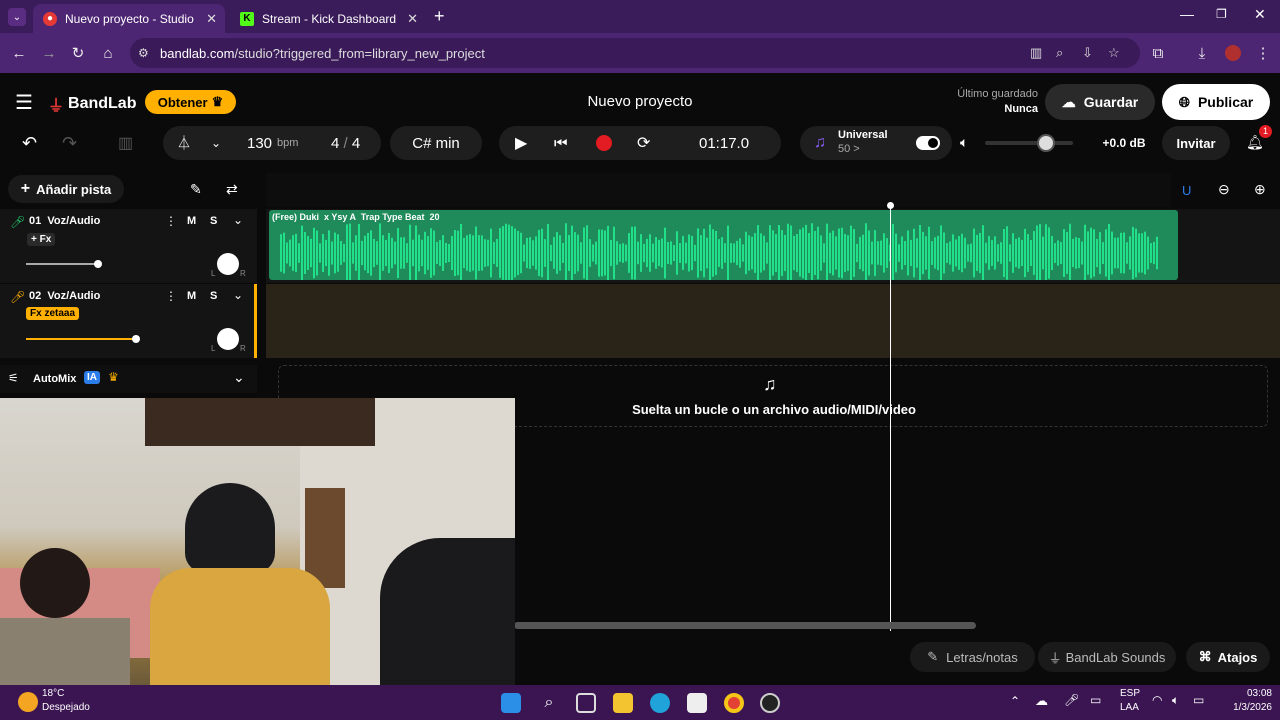  Describe the element at coordinates (623, 703) in the screenshot. I see `file-explorer-icon` at that location.